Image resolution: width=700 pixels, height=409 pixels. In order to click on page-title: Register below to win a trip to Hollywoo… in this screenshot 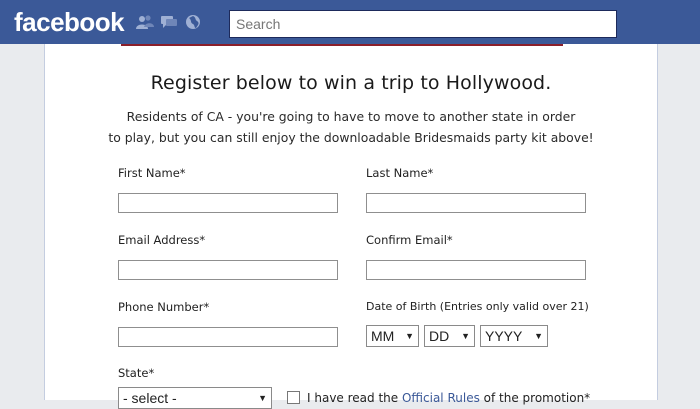, I will do `click(351, 83)`.